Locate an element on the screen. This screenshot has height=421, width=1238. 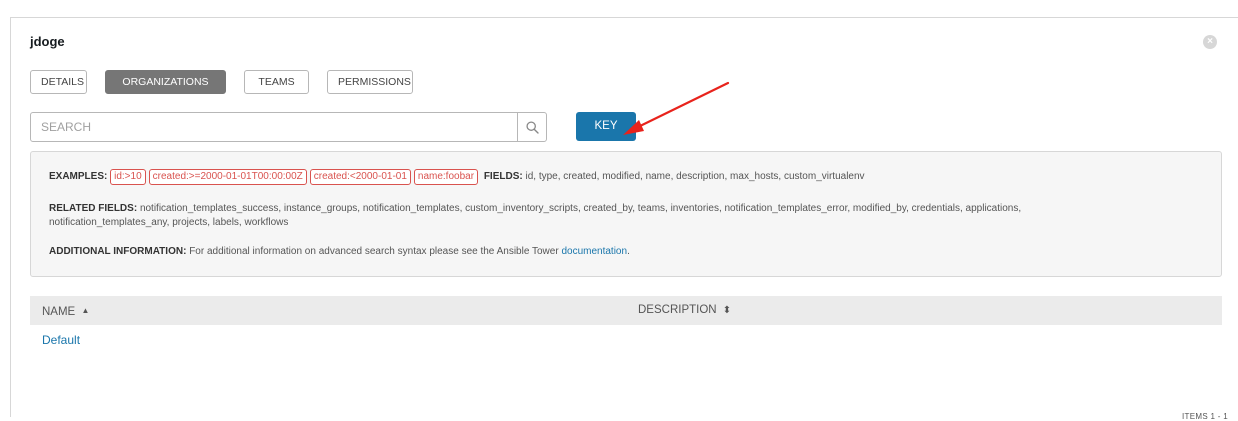
additional-info-suffix: . is located at coordinates (628, 251).